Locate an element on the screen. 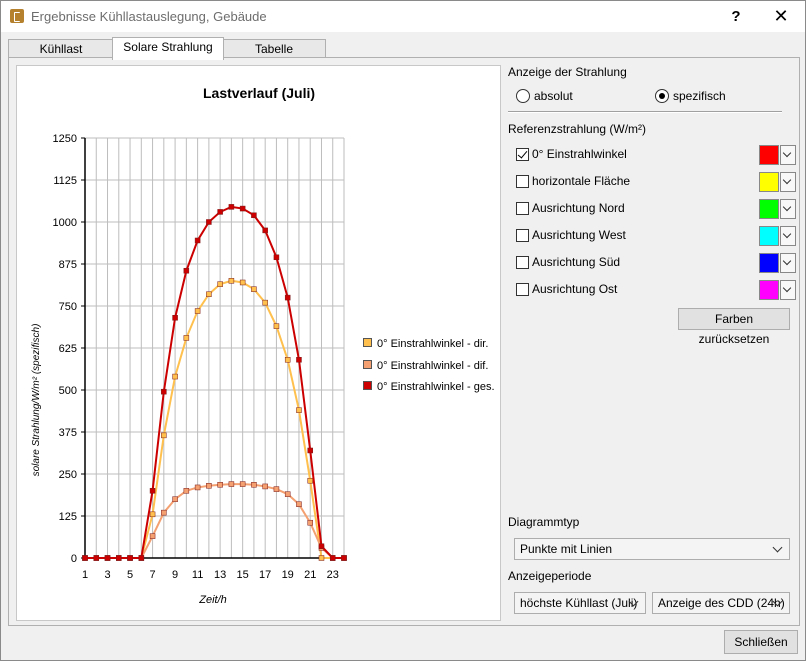 Image resolution: width=806 pixels, height=661 pixels. y-tick-label: 500 is located at coordinates (68, 391).